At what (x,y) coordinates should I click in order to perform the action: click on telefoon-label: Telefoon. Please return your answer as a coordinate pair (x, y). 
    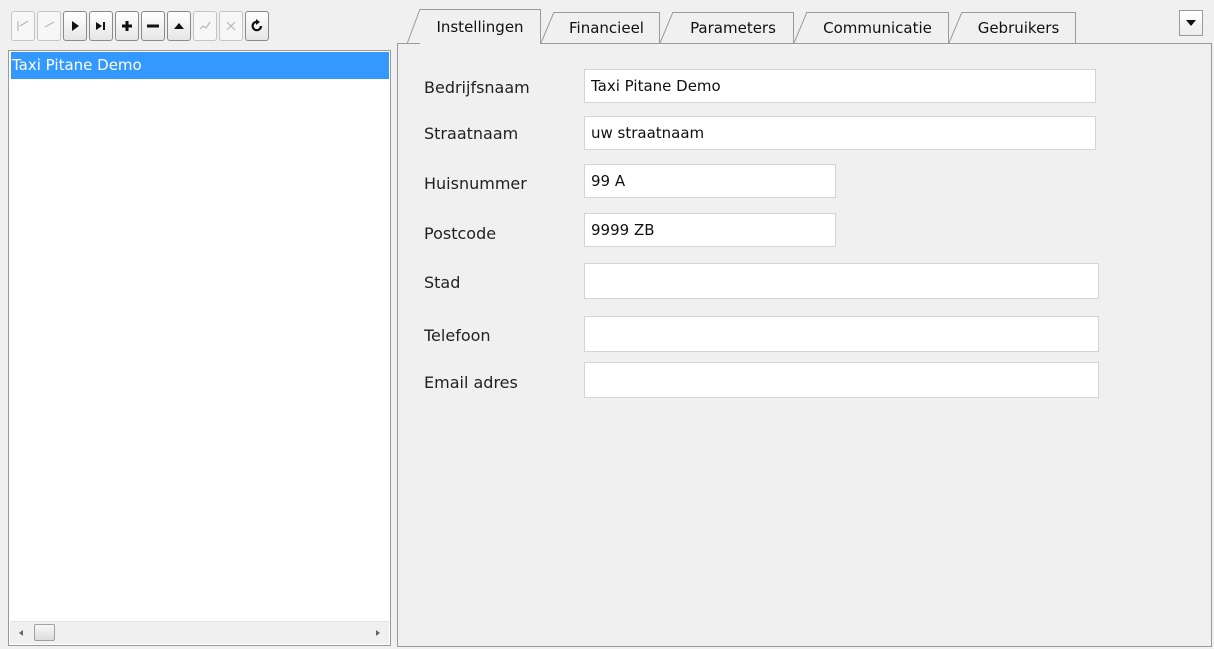
    Looking at the image, I should click on (457, 335).